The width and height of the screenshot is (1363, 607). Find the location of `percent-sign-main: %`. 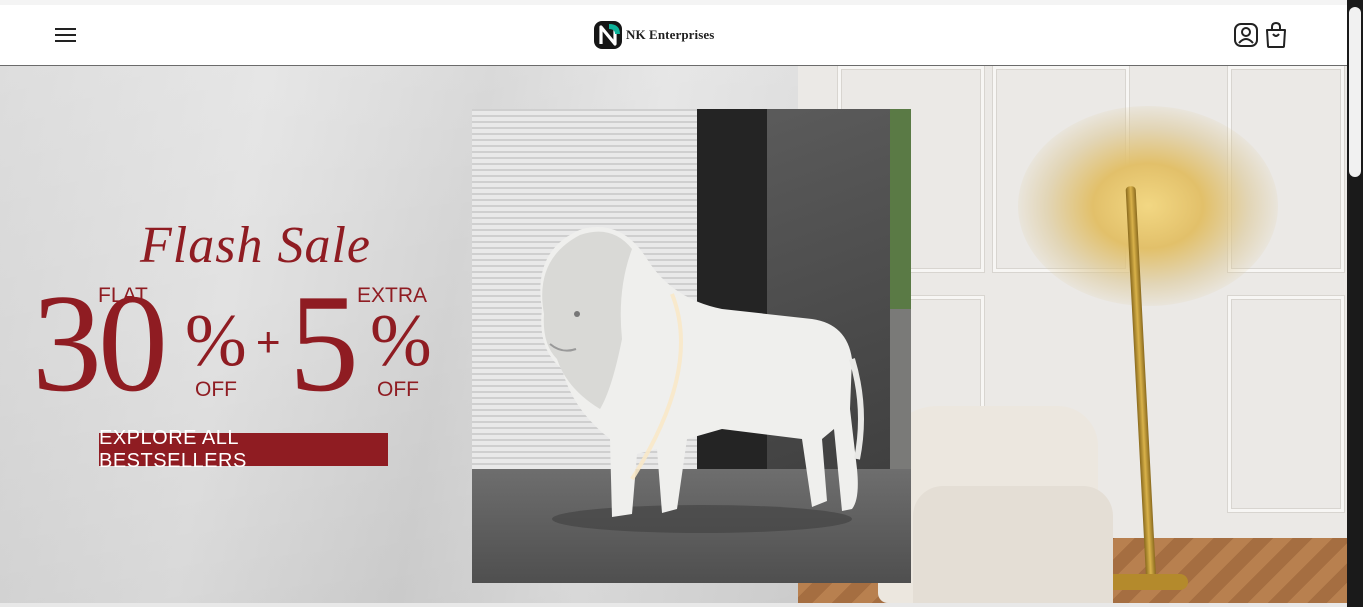

percent-sign-main: % is located at coordinates (216, 341).